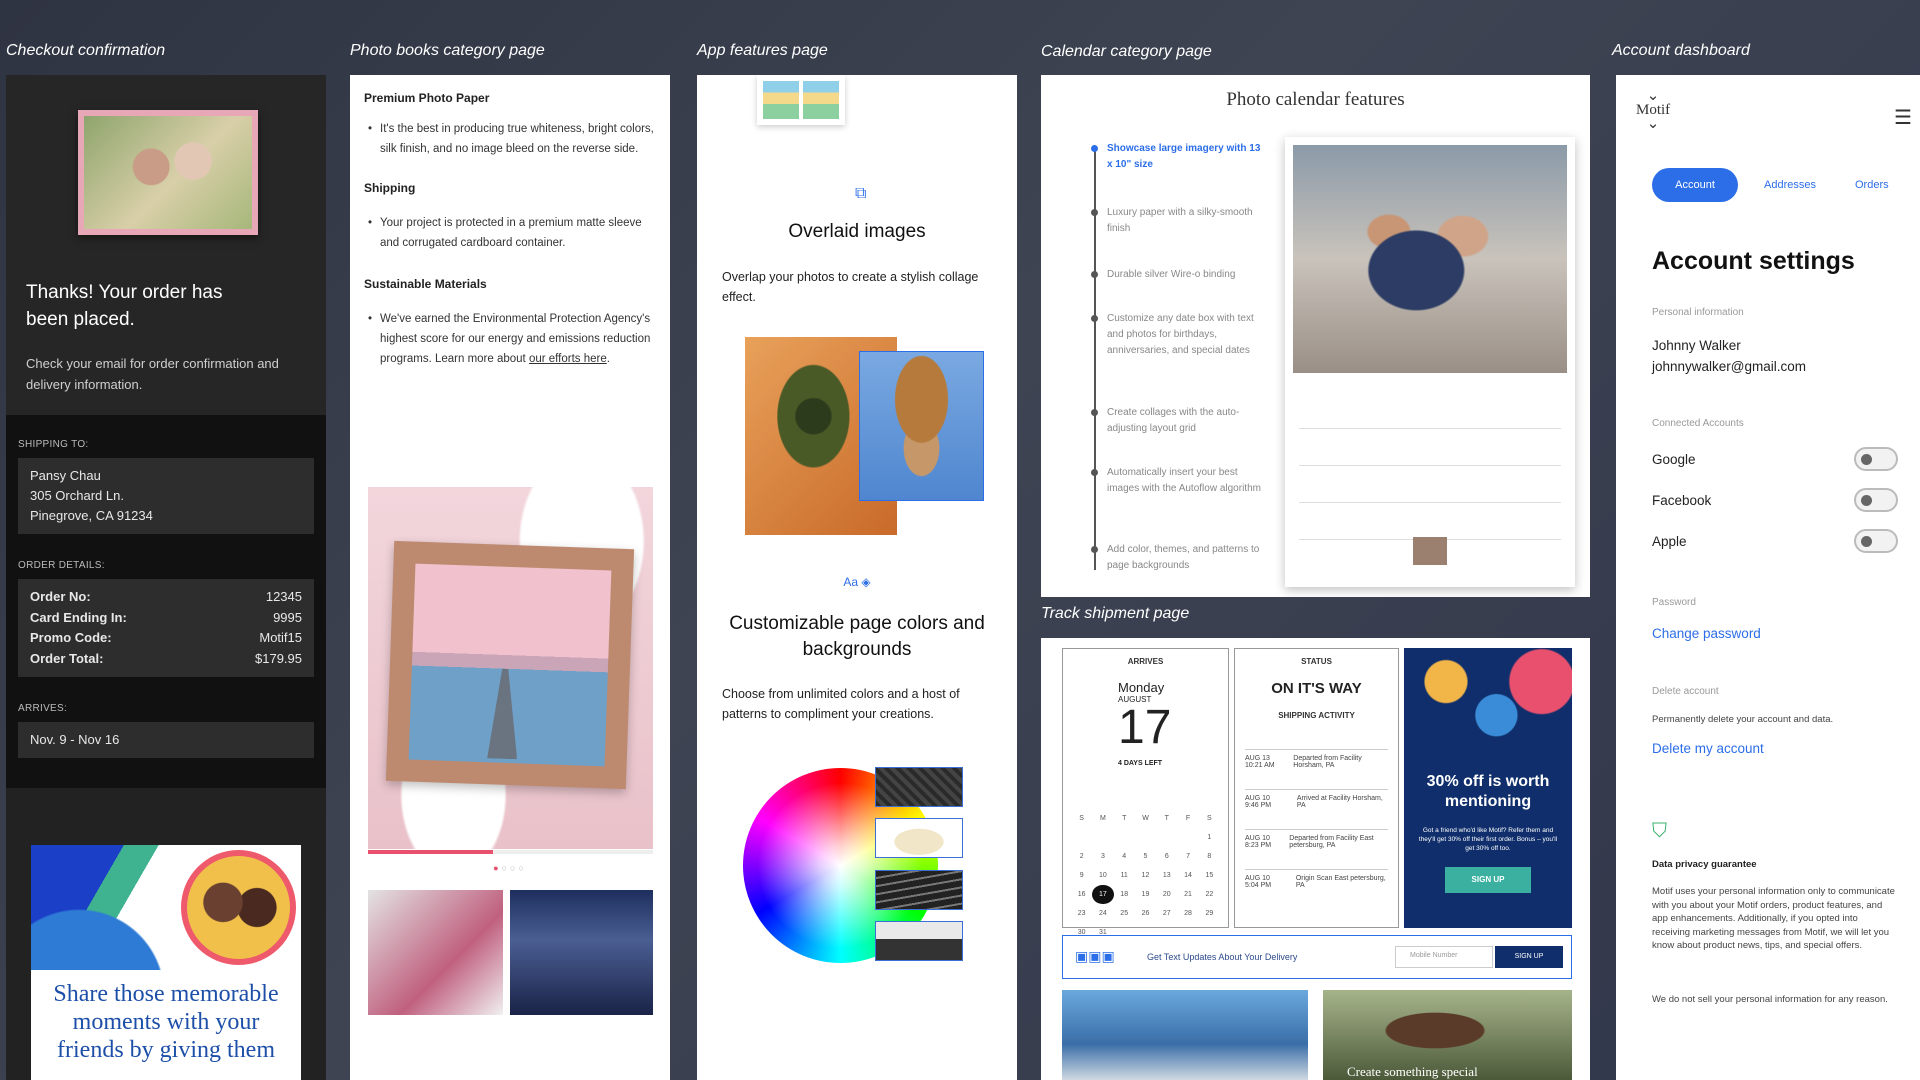 The height and width of the screenshot is (1080, 1920). I want to click on hamburger-menu-icon: ☰, so click(1903, 117).